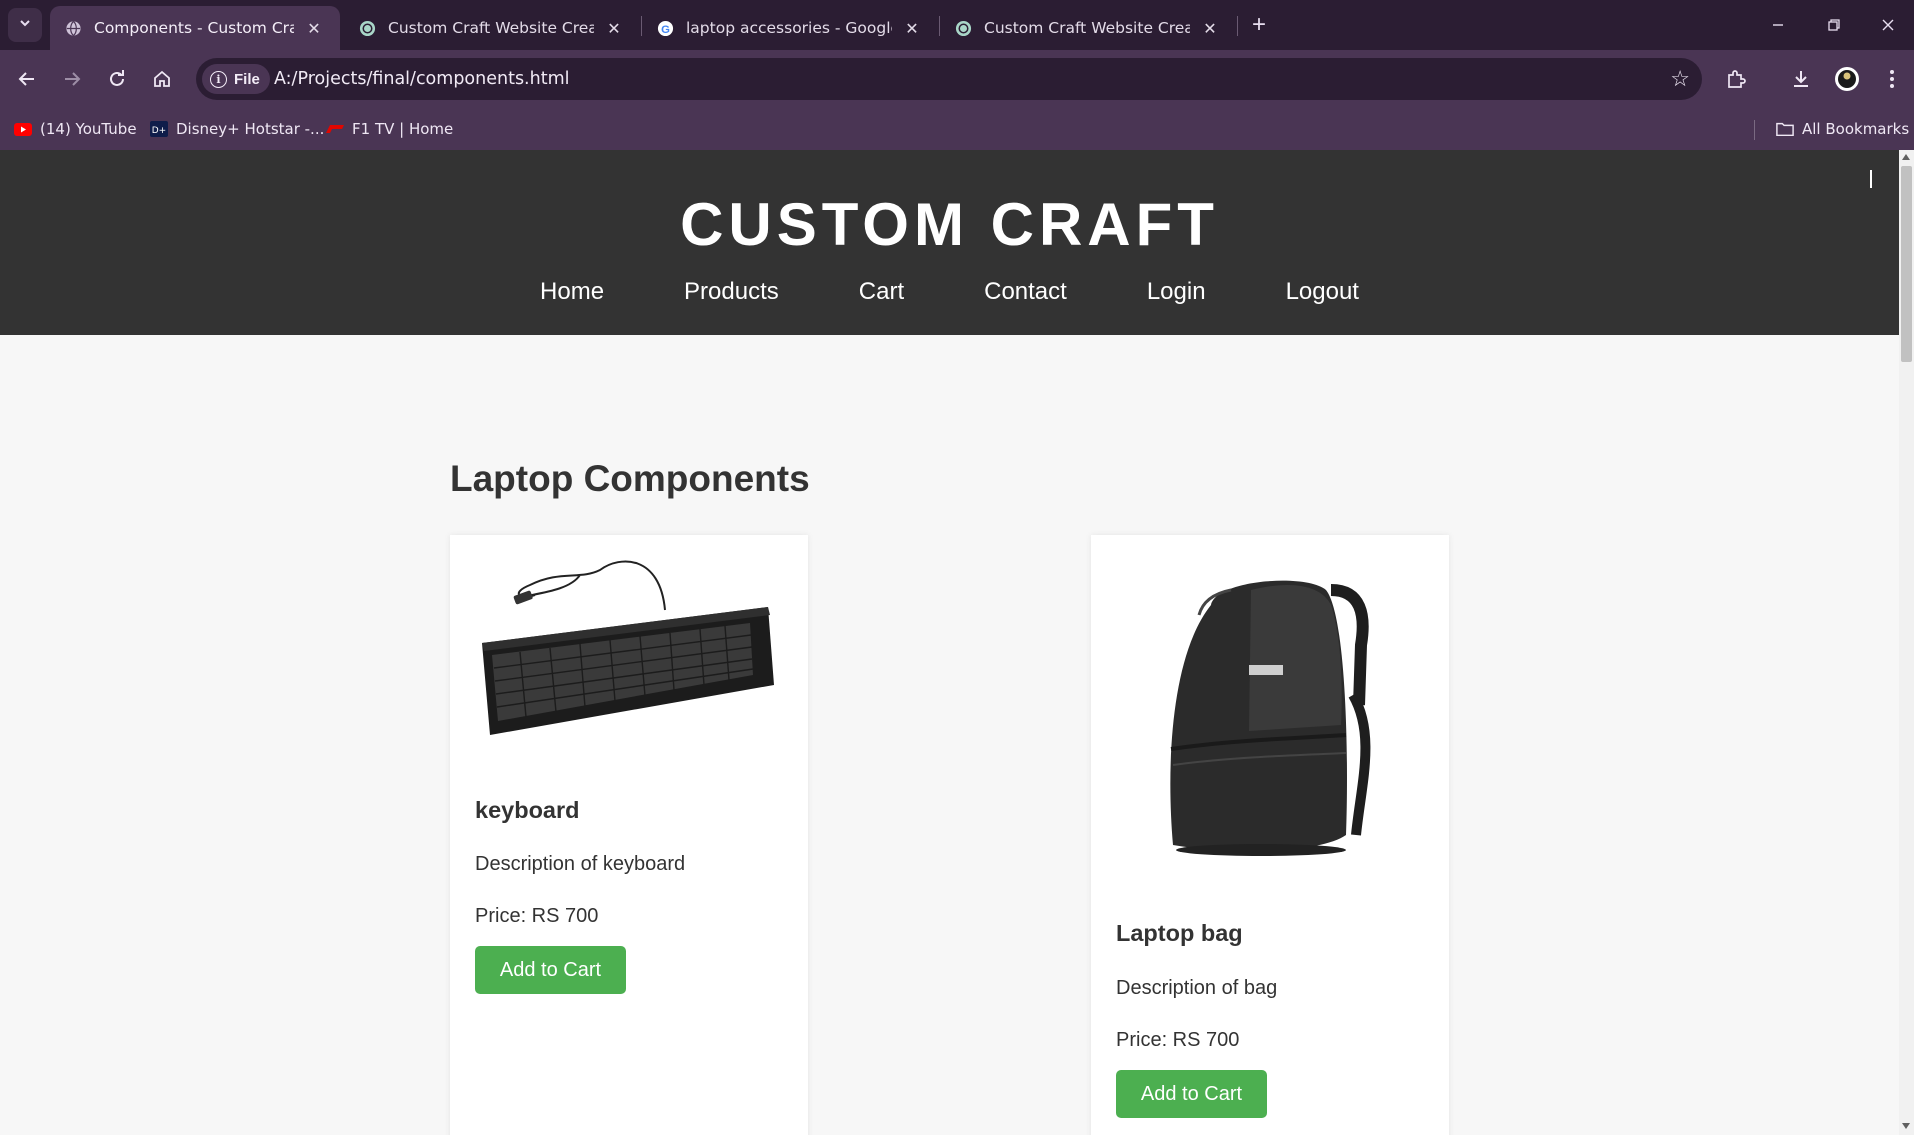 The image size is (1914, 1135). Describe the element at coordinates (630, 478) in the screenshot. I see `section-title: Laptop Components` at that location.